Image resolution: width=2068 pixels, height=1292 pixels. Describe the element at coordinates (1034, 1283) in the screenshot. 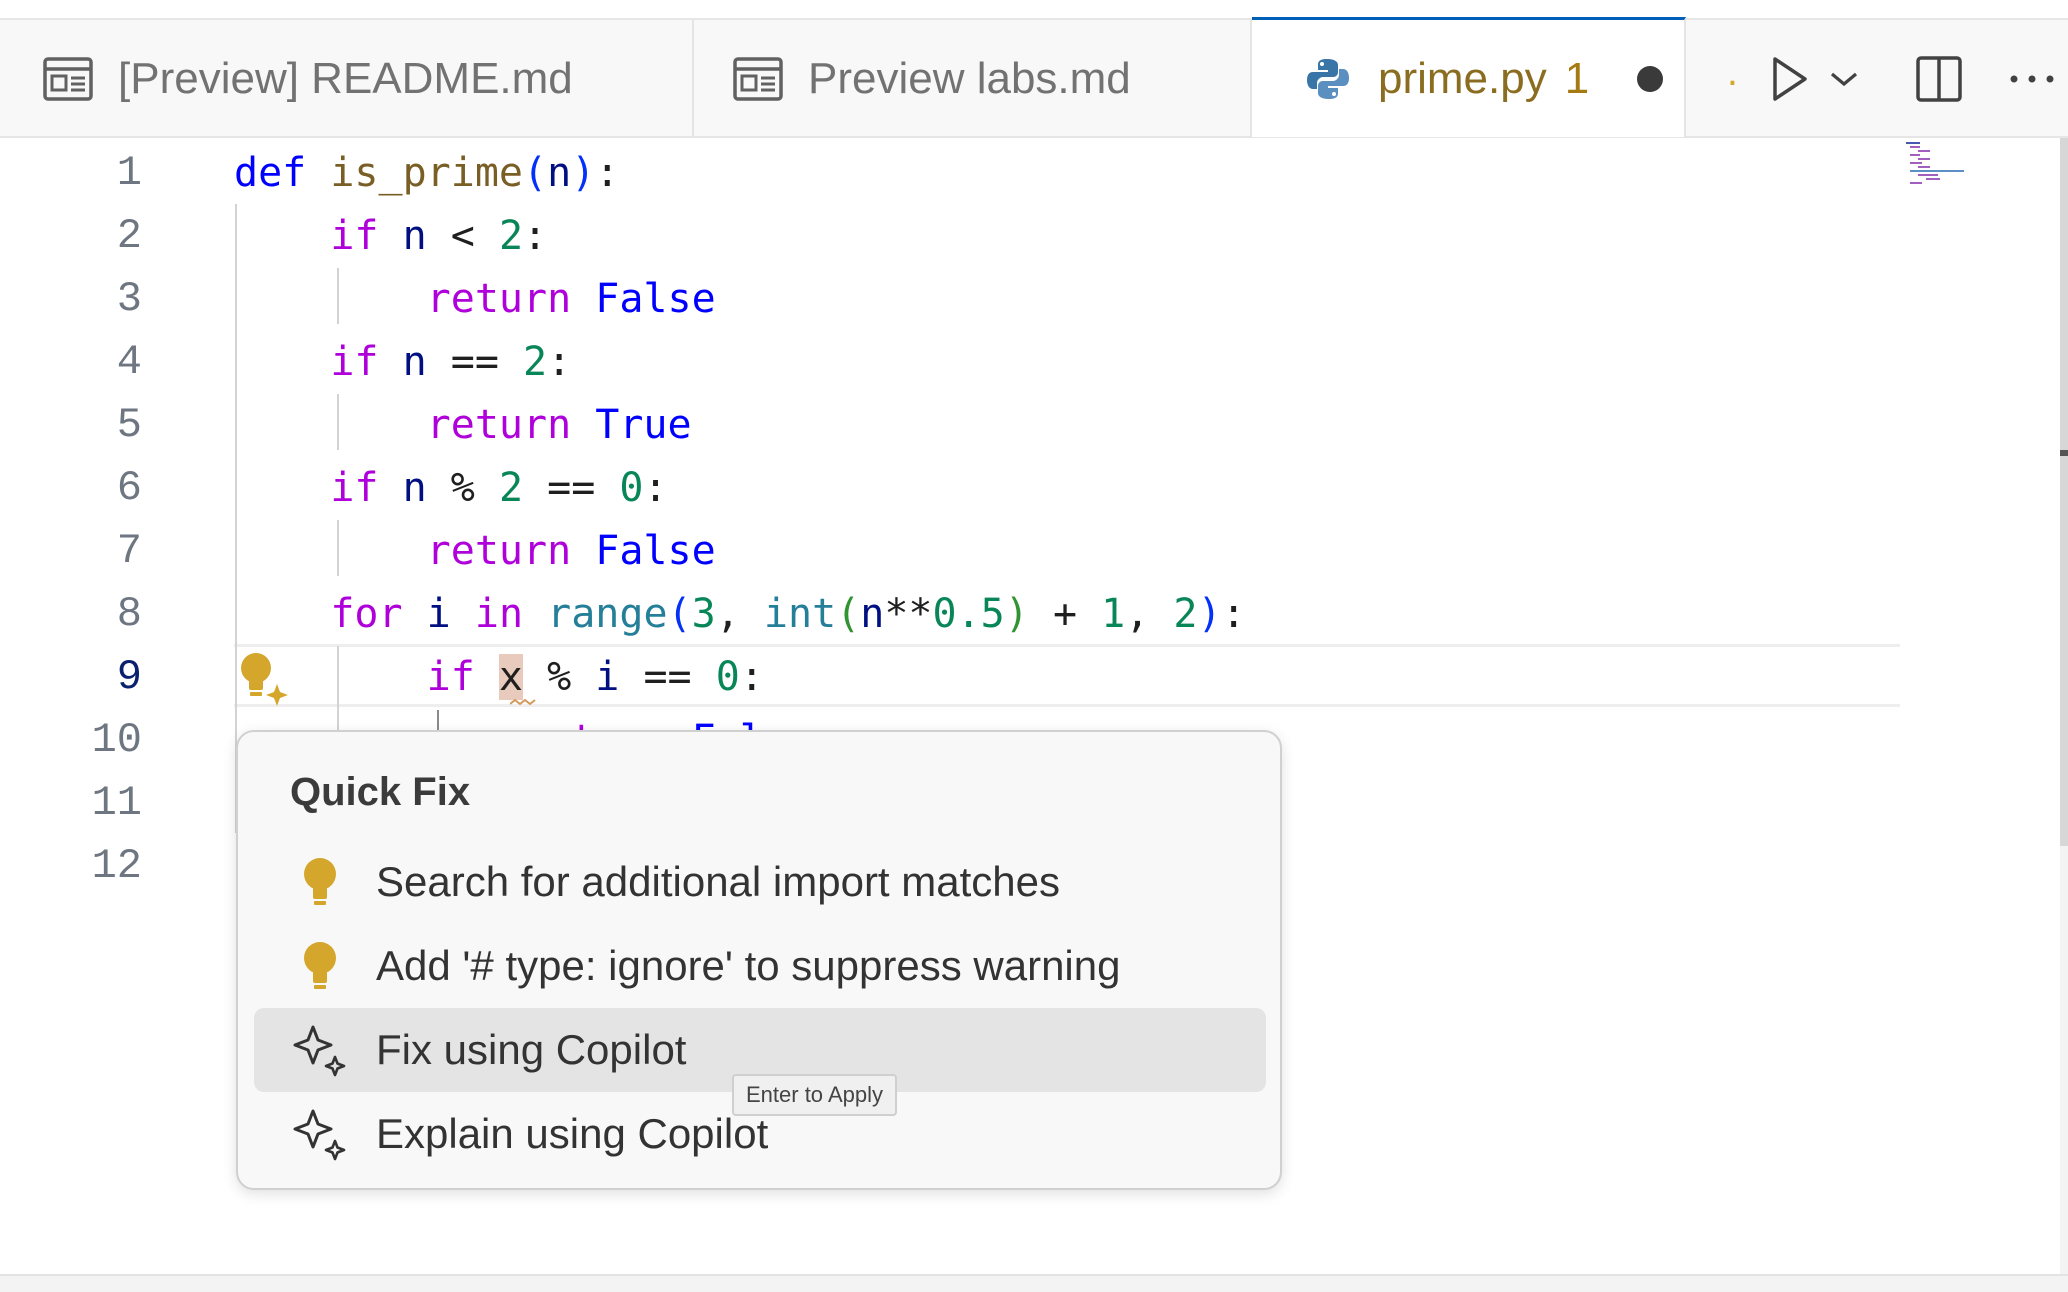

I see `bottom-panel-edge` at that location.